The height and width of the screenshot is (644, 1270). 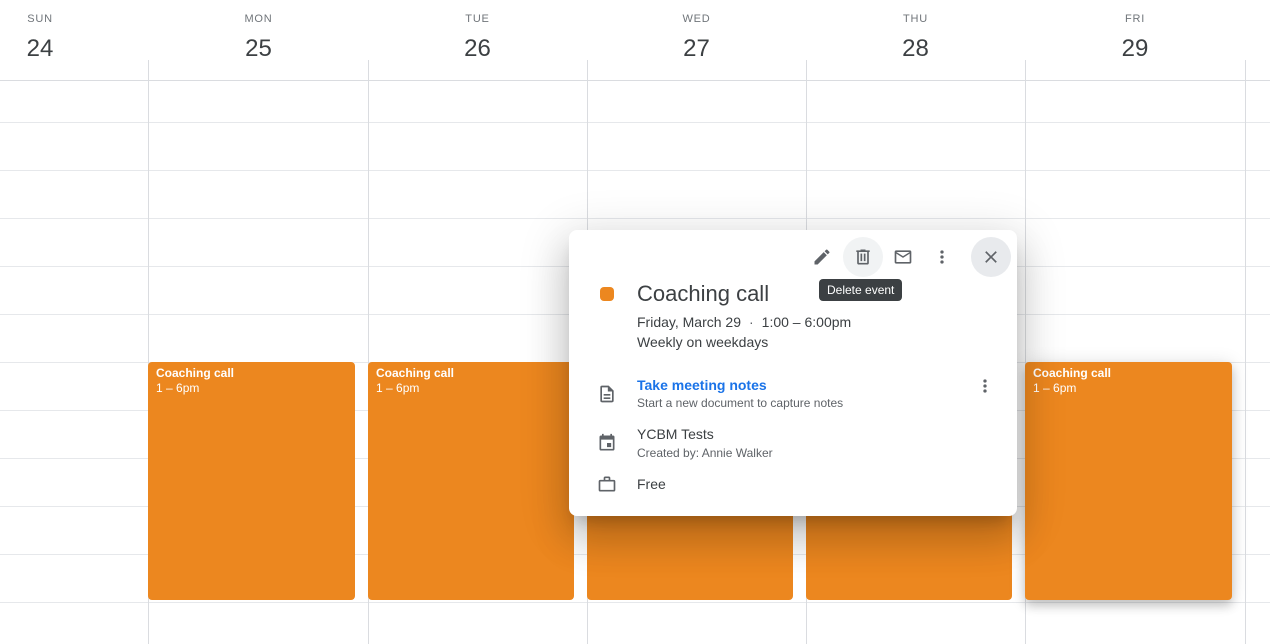 I want to click on close-icon, so click(x=991, y=257).